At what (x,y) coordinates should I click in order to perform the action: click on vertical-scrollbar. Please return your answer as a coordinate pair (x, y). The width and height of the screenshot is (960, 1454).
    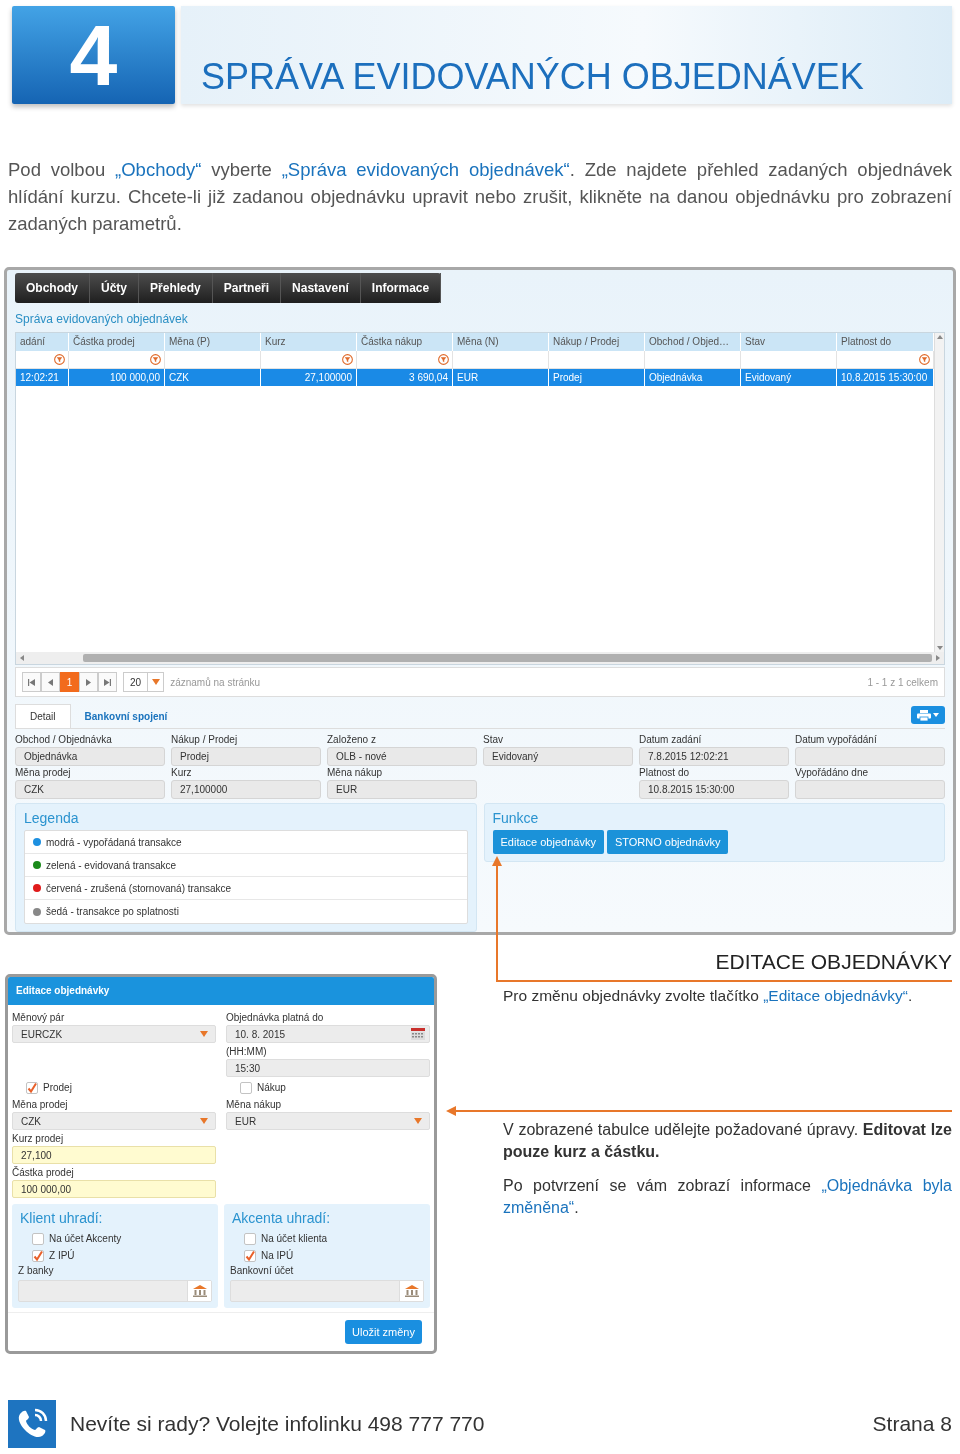
    Looking at the image, I should click on (939, 492).